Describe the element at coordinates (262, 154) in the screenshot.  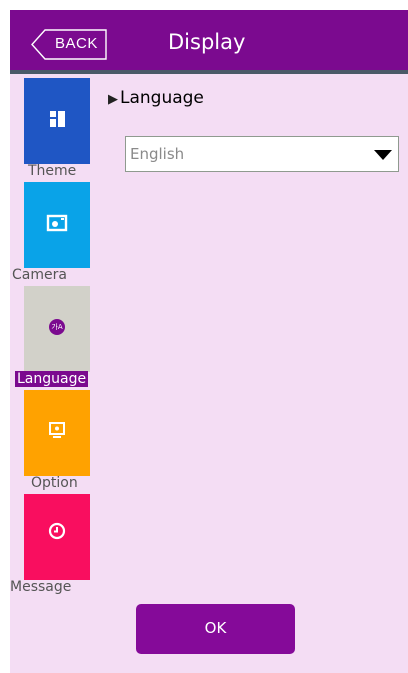
I see `language-select: English` at that location.